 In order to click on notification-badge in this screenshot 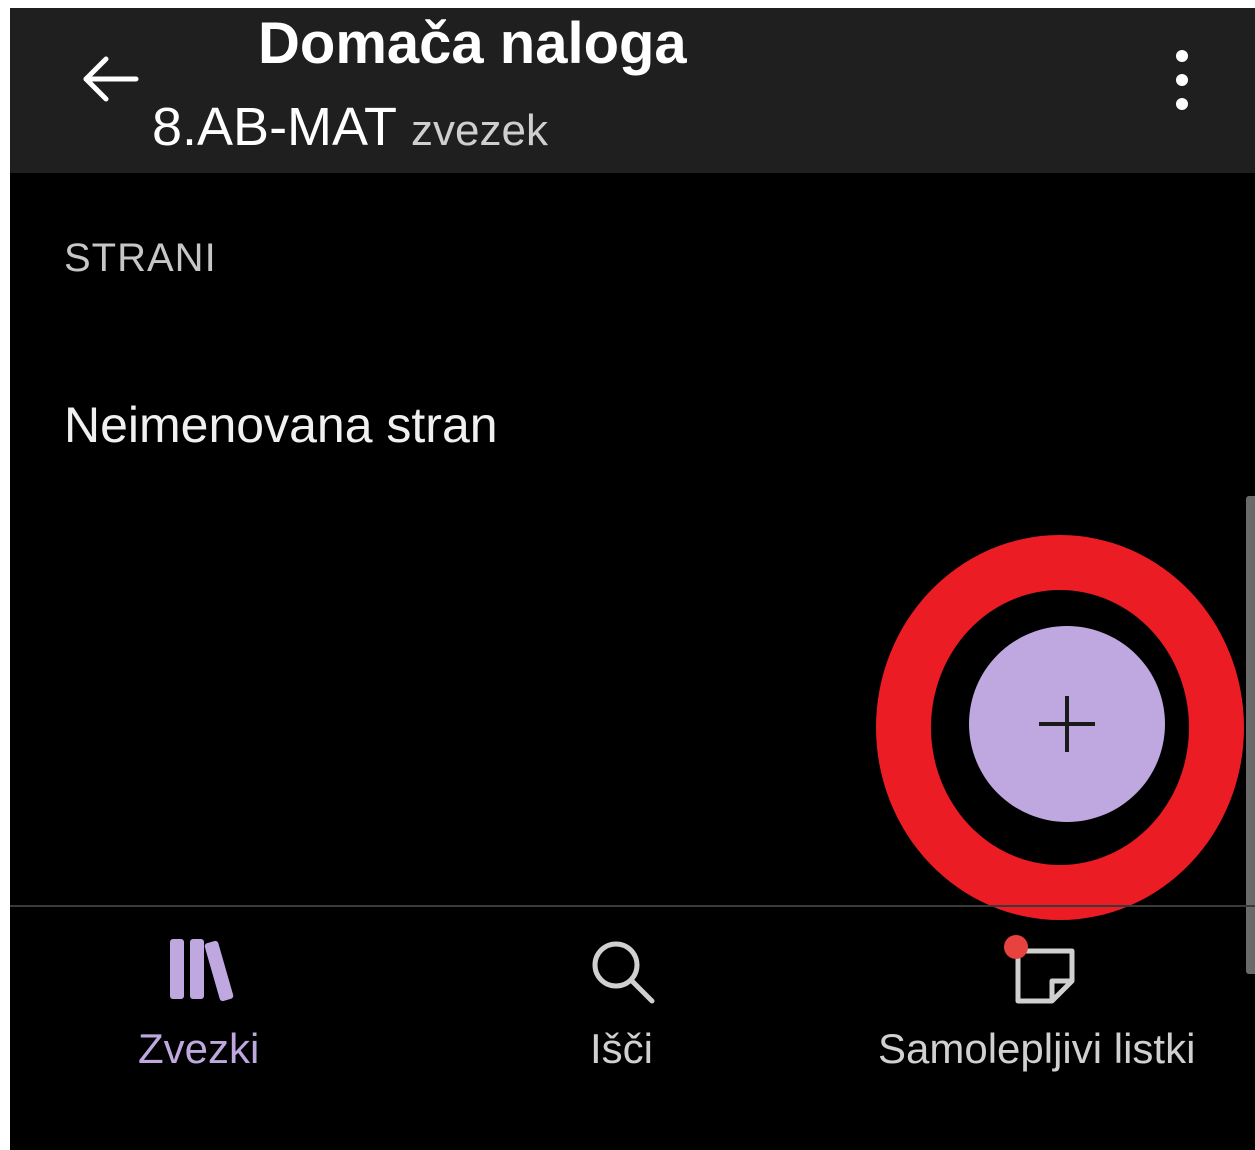, I will do `click(1016, 947)`.